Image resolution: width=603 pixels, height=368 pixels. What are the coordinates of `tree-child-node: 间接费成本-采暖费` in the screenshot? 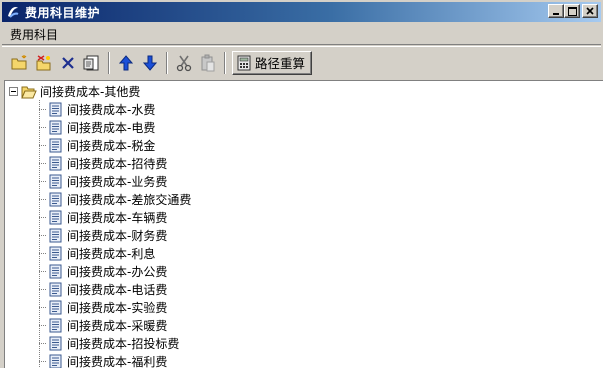 It's located at (103, 325).